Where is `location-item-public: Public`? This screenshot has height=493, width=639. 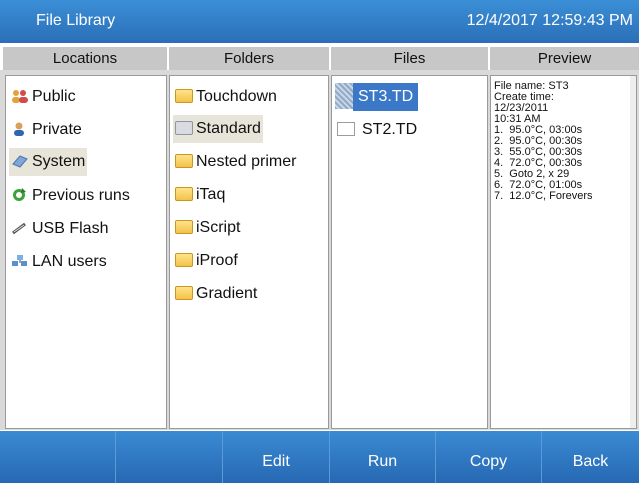 location-item-public: Public is located at coordinates (43, 97).